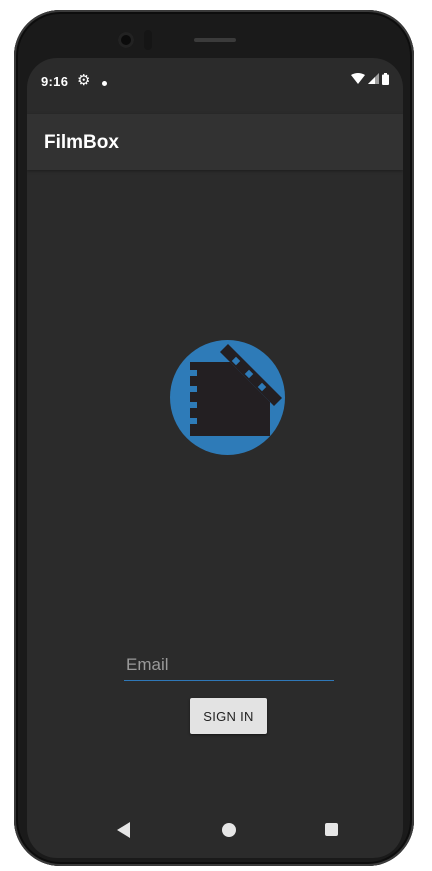 This screenshot has width=432, height=871. What do you see at coordinates (84, 80) in the screenshot?
I see `gear-icon: ⚙` at bounding box center [84, 80].